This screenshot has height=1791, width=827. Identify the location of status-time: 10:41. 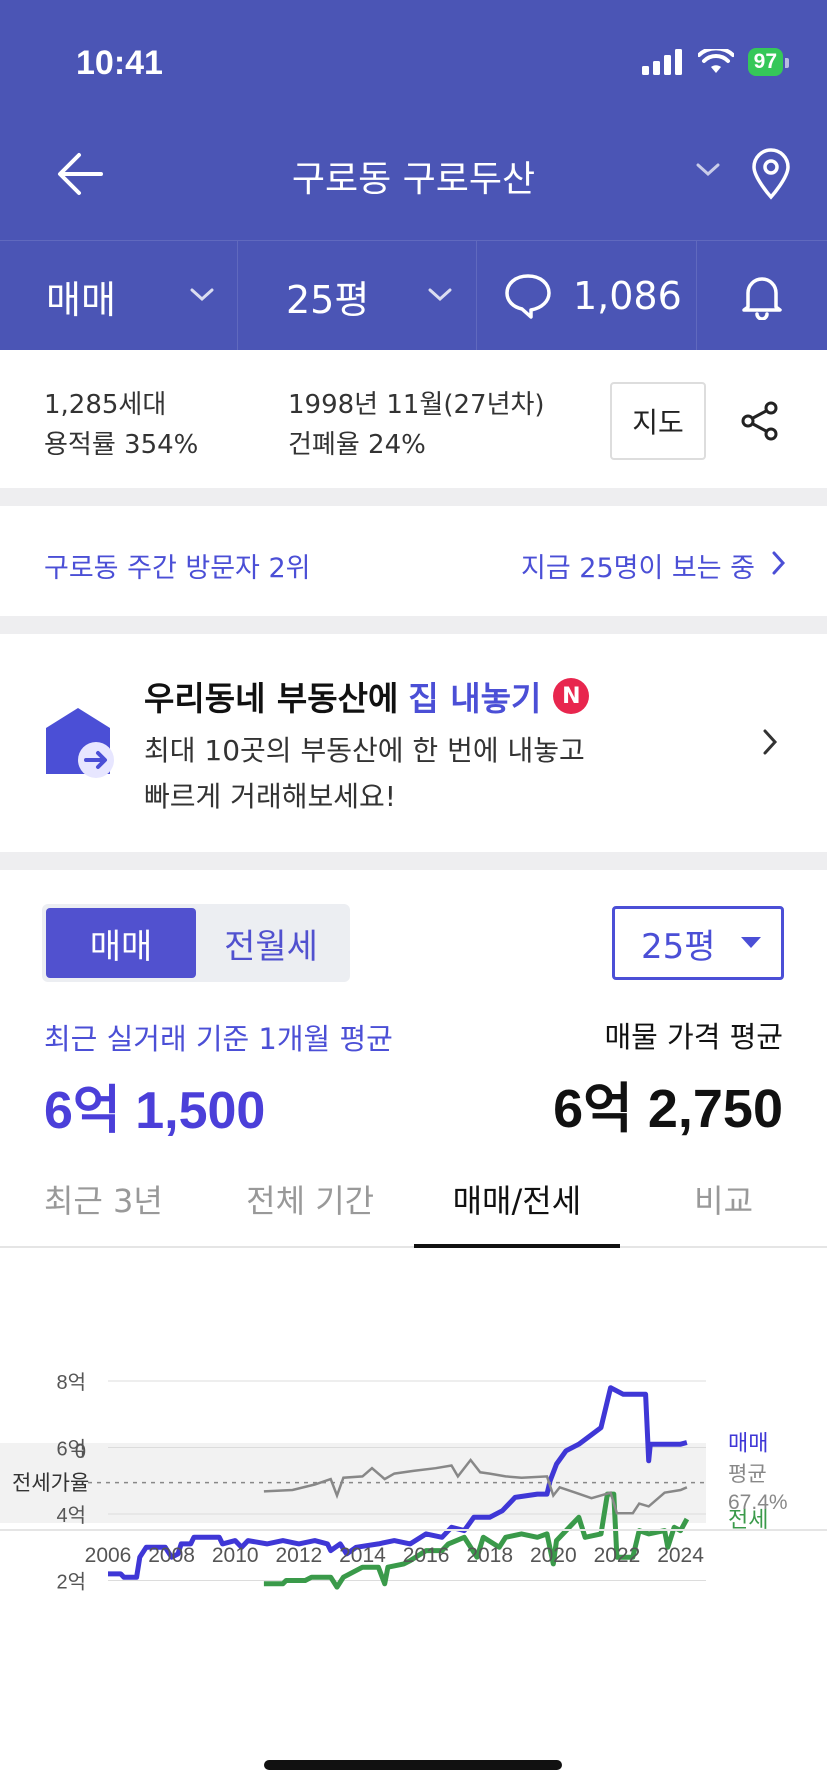
(119, 63).